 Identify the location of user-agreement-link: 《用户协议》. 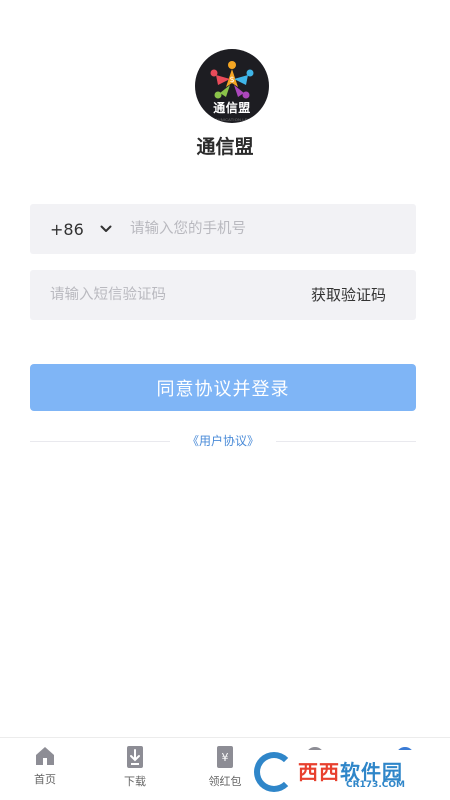
(222, 441).